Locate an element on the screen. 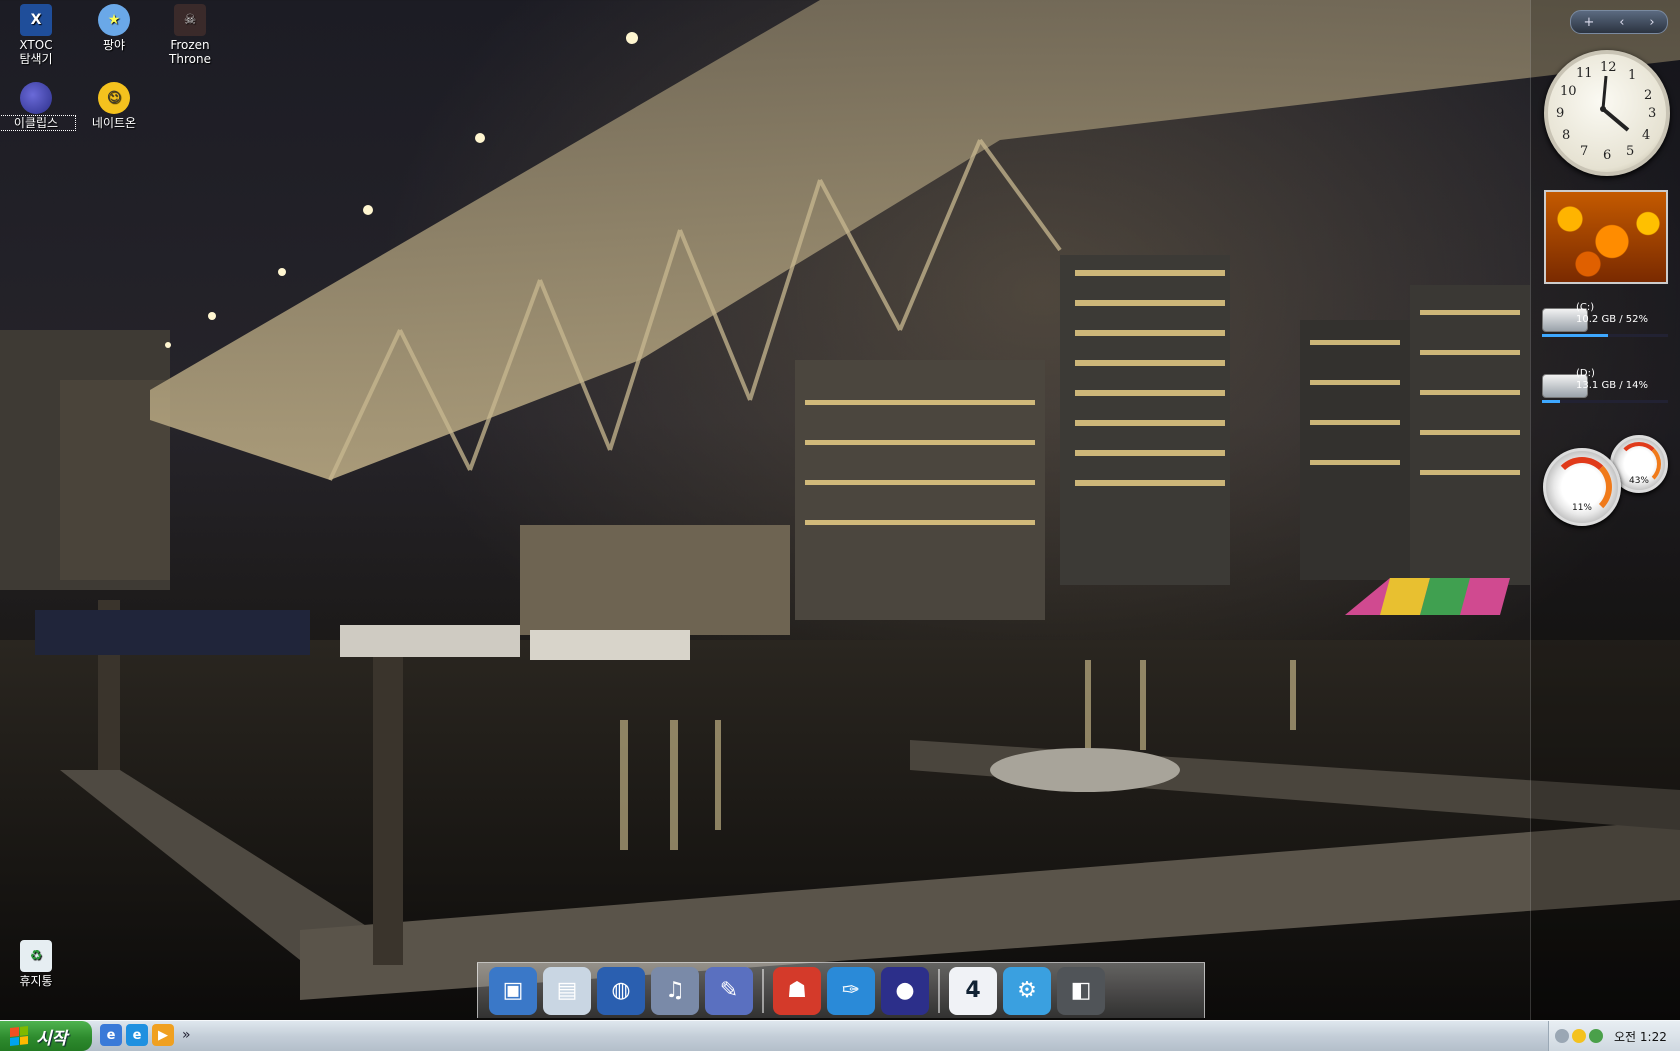 This screenshot has width=1680, height=1051. globe-icon: ◍ is located at coordinates (621, 990).